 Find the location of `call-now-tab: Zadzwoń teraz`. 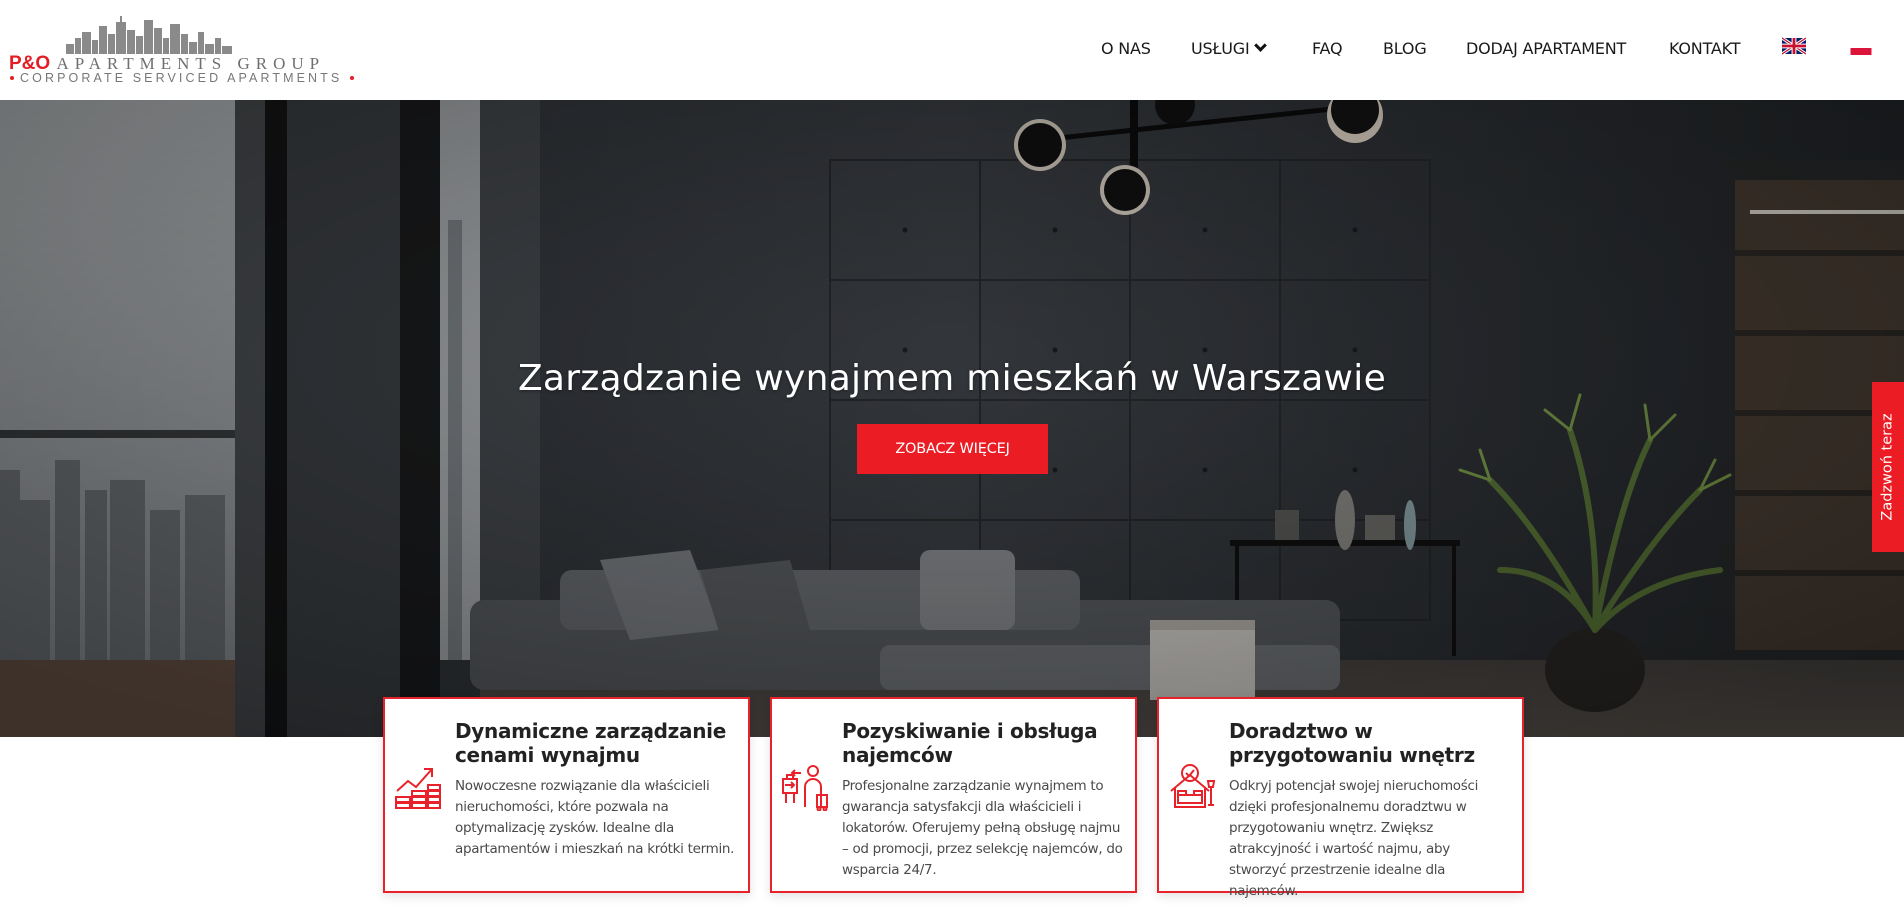

call-now-tab: Zadzwoń teraz is located at coordinates (1888, 467).